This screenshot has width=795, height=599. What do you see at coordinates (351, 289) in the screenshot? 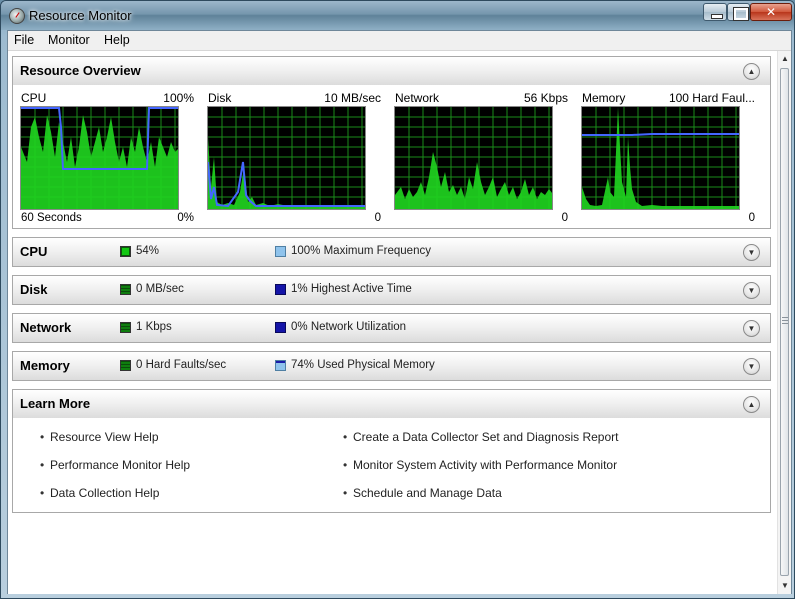
I see `disk-active-time-value: 1% Highest Active Time` at bounding box center [351, 289].